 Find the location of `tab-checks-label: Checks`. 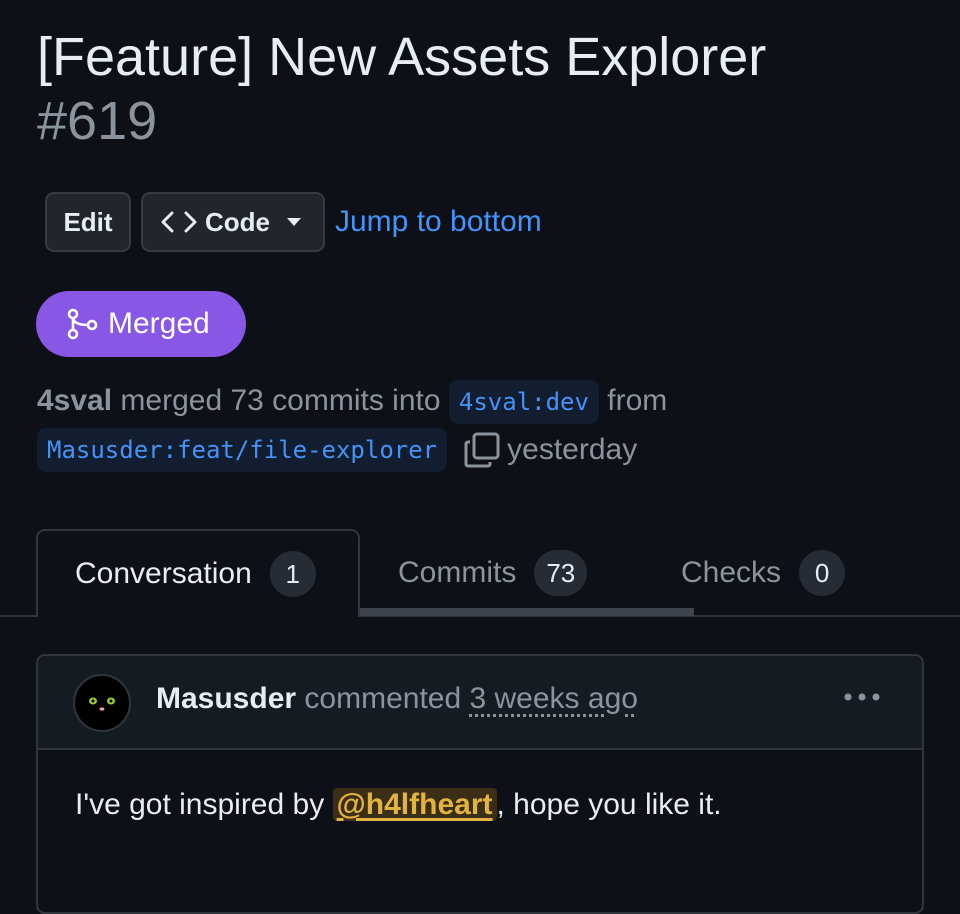

tab-checks-label: Checks is located at coordinates (731, 572).